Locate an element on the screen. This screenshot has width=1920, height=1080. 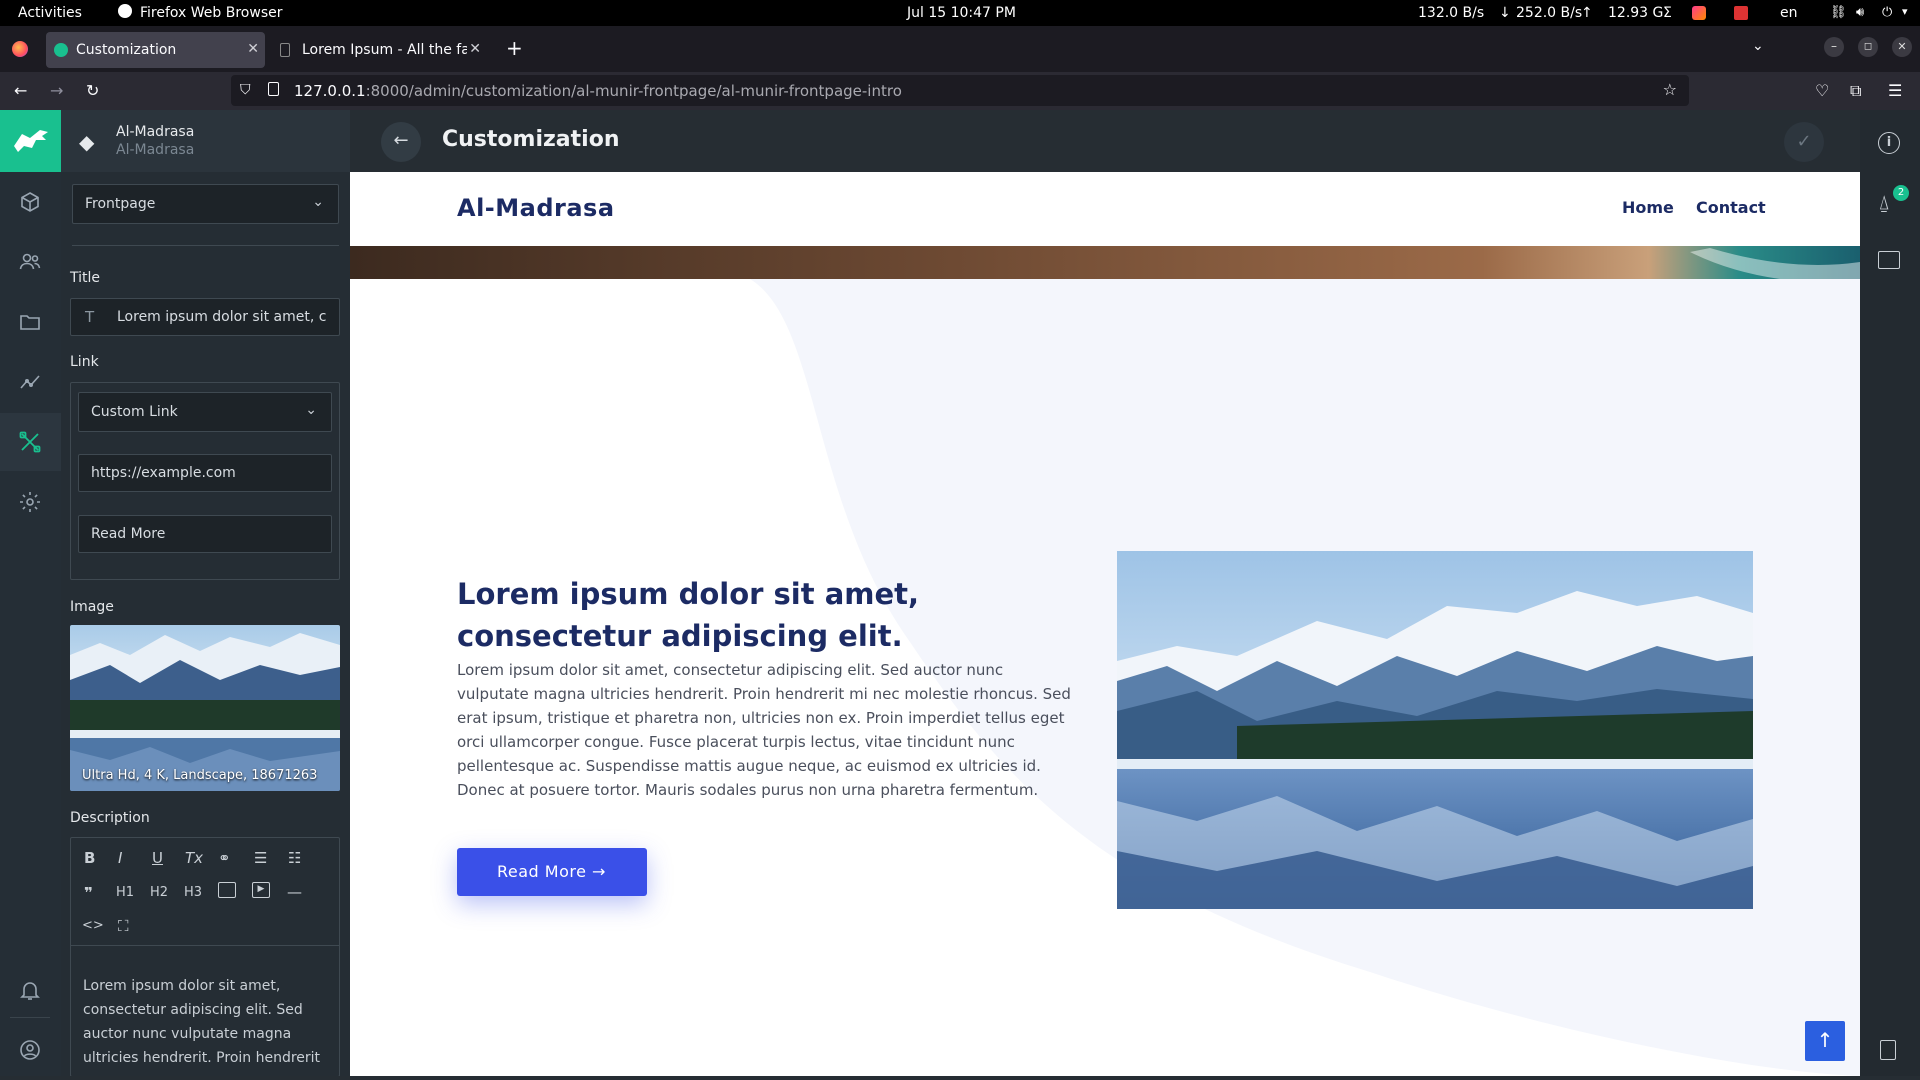
deer-logo-icon is located at coordinates (31, 141).